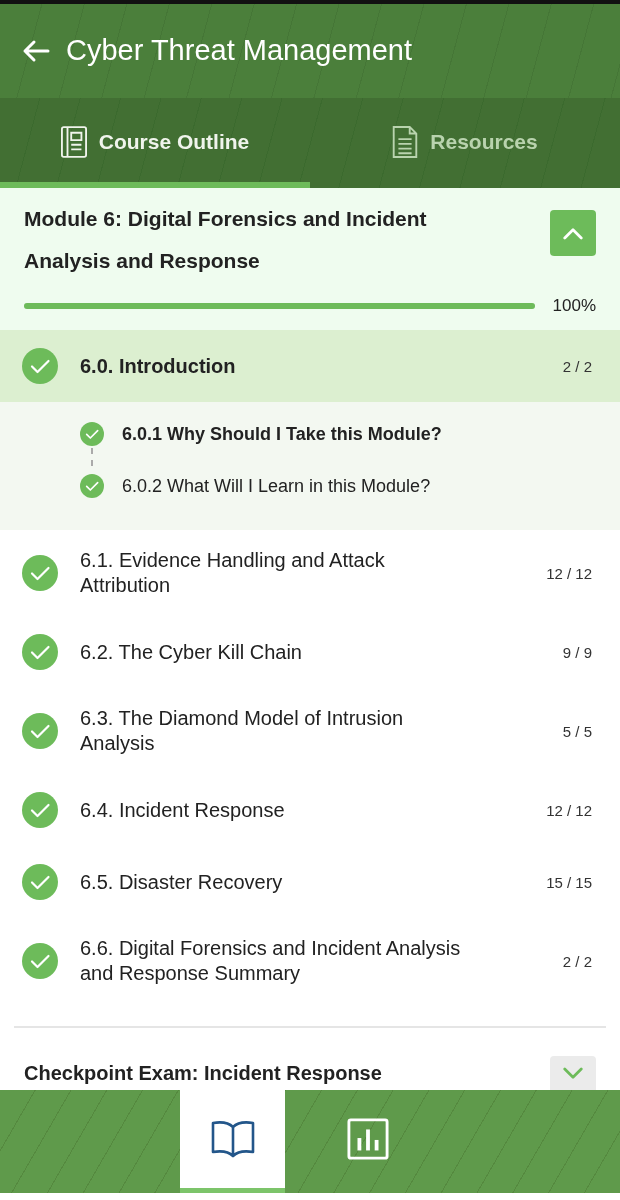 This screenshot has width=620, height=1200. What do you see at coordinates (574, 306) in the screenshot?
I see `progress-percent: 100%` at bounding box center [574, 306].